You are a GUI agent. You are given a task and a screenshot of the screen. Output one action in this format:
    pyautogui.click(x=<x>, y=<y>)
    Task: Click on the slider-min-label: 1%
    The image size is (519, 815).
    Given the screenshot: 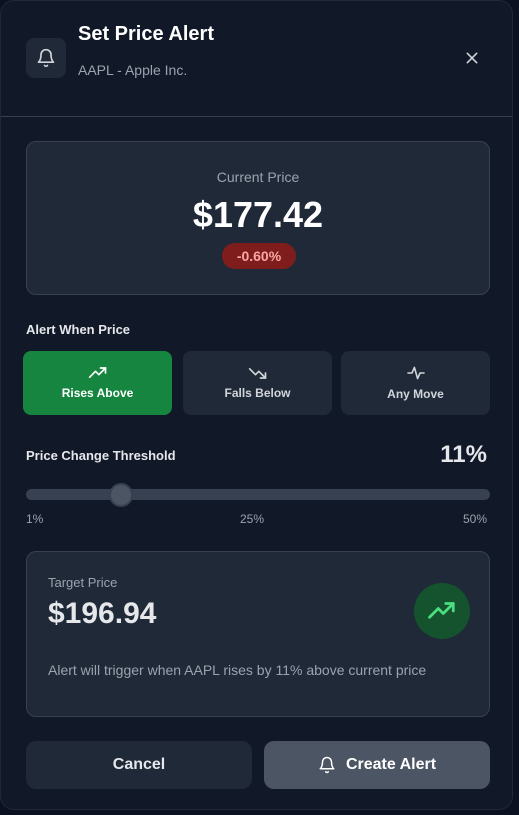 What is the action you would take?
    pyautogui.click(x=35, y=519)
    